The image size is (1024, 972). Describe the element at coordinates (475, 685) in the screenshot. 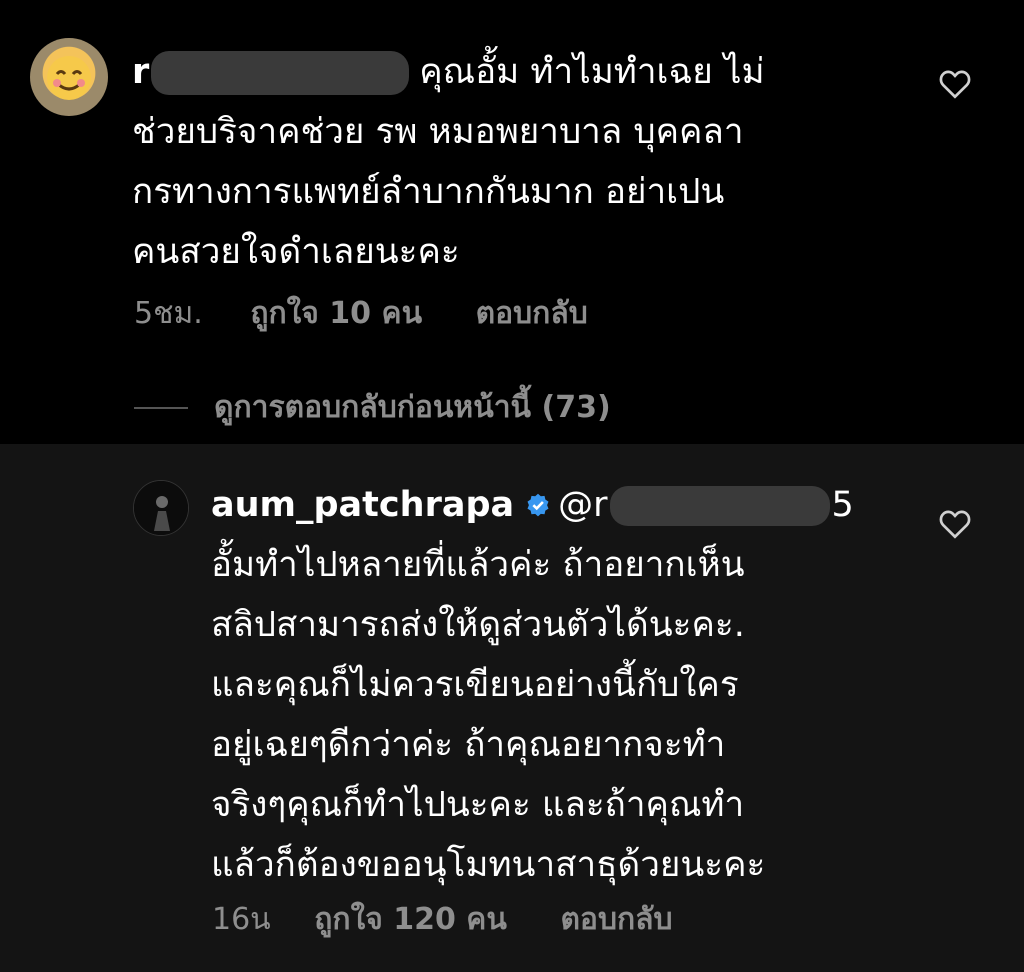

I see `reply-line-3: และคุณก็ไม่ควรเขียนอย่างนี้กับใคร` at that location.